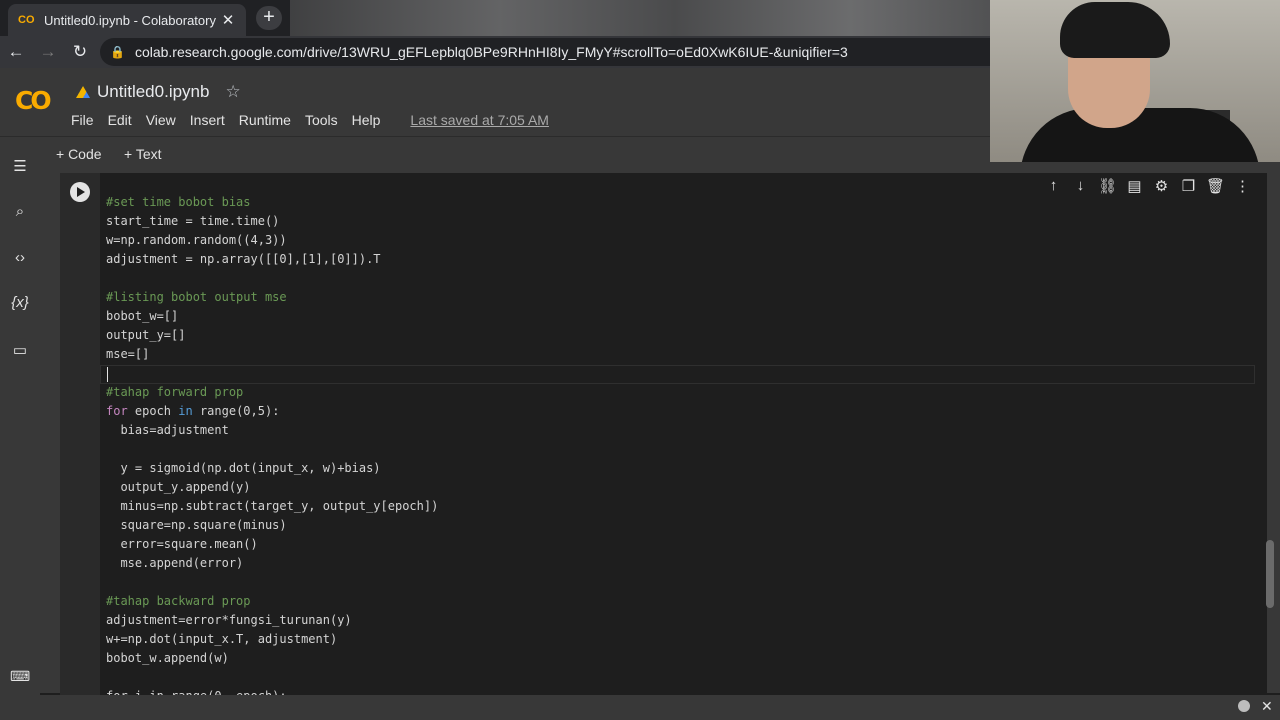 This screenshot has width=1280, height=720. I want to click on left-sidebar: ☰ ⌕ ‹› {x} ▭, so click(20, 428).